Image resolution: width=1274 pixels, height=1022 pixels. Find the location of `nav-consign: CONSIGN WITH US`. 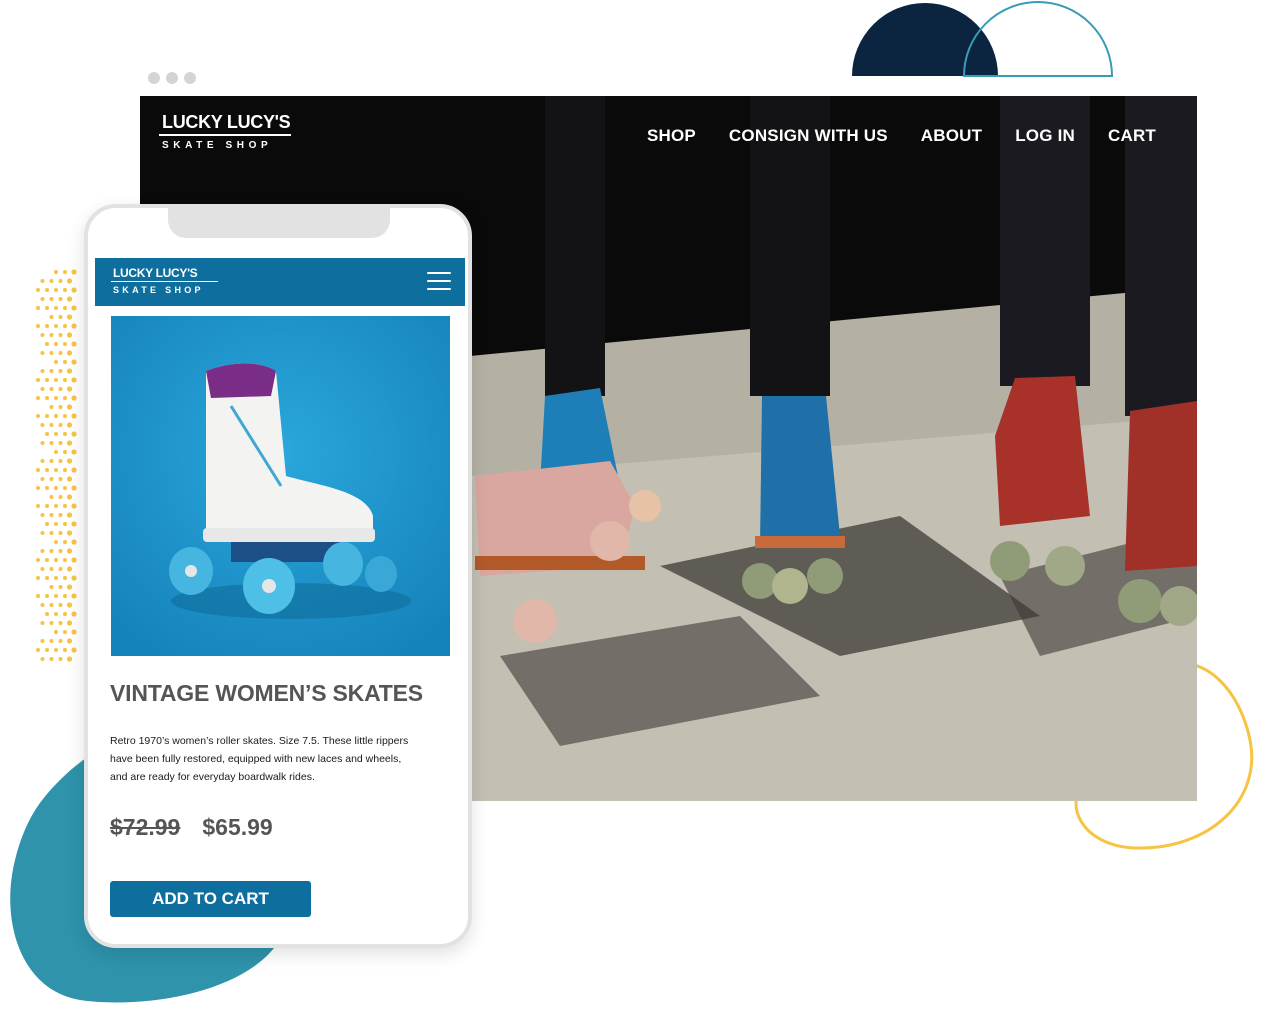

nav-consign: CONSIGN WITH US is located at coordinates (808, 136).